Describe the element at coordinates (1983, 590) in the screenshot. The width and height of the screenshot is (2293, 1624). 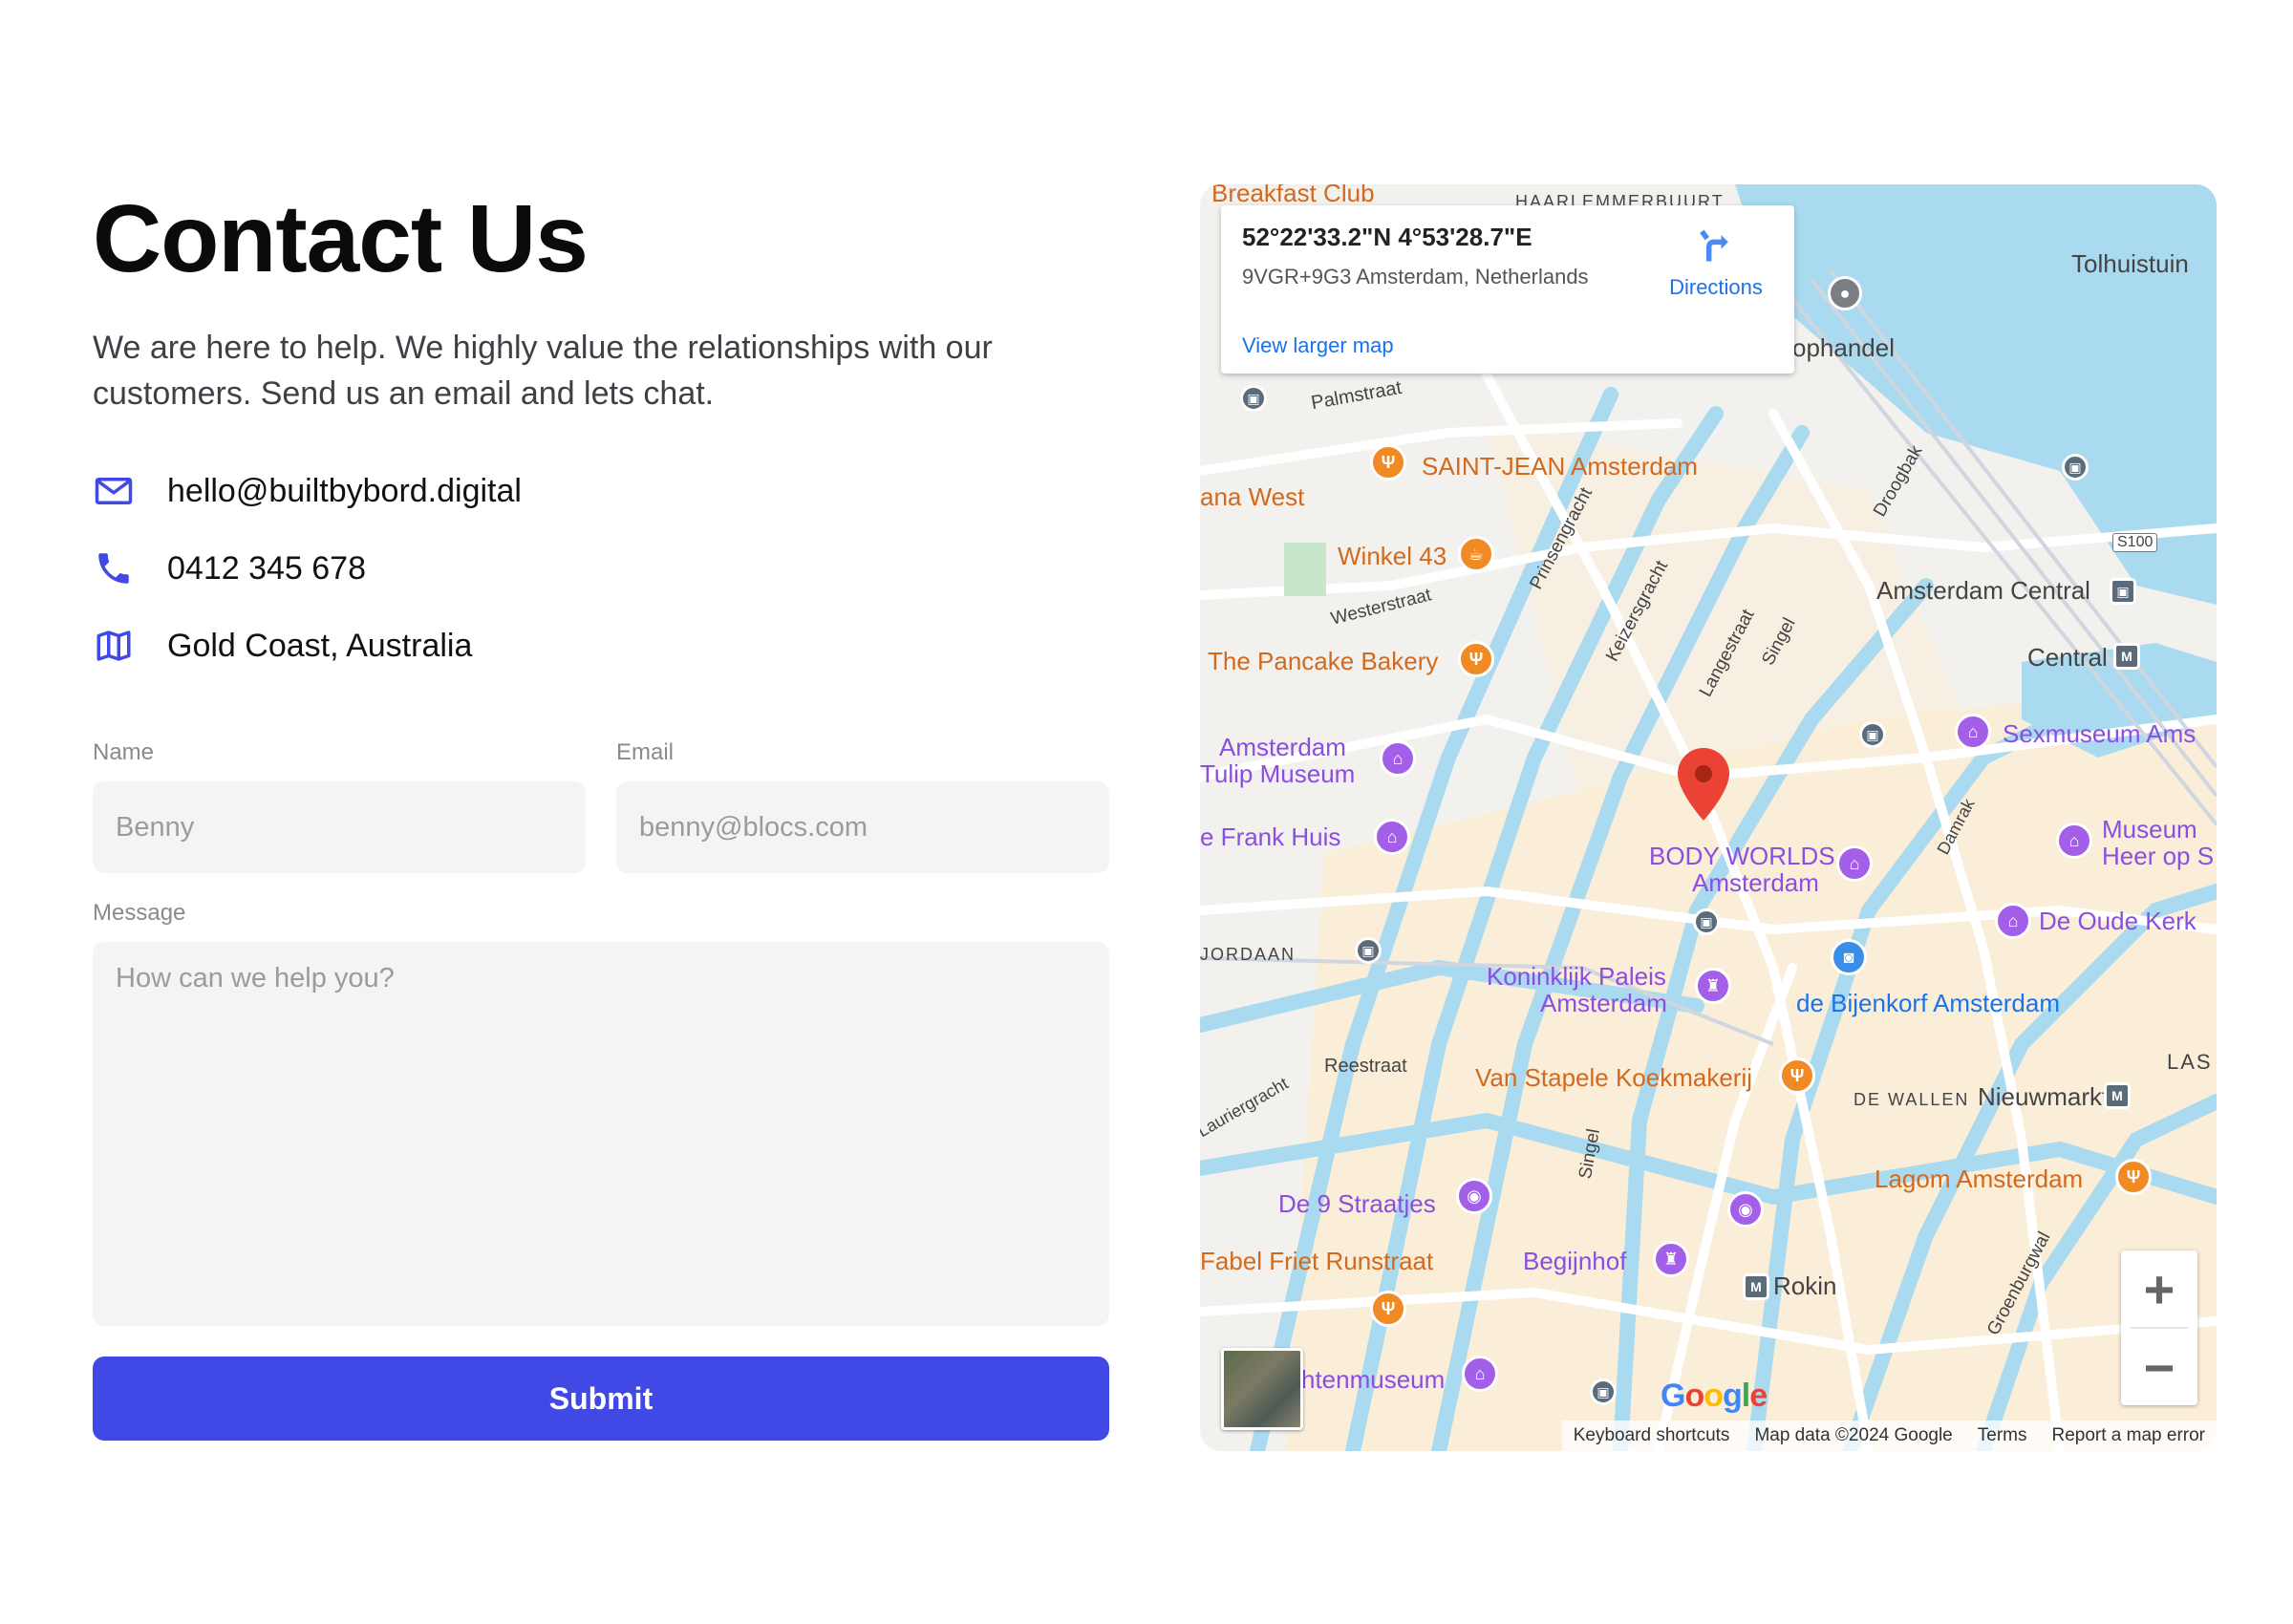
I see `map-label-amsterdam-central: Amsterdam Central` at that location.